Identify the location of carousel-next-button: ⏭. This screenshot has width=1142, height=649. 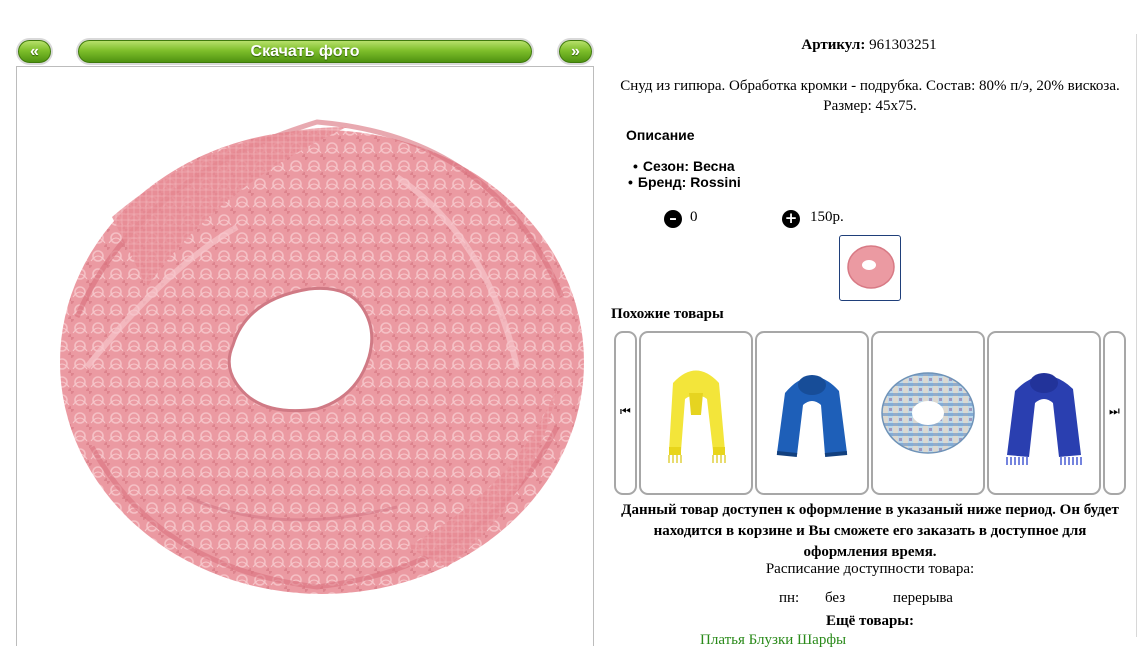
(1114, 413).